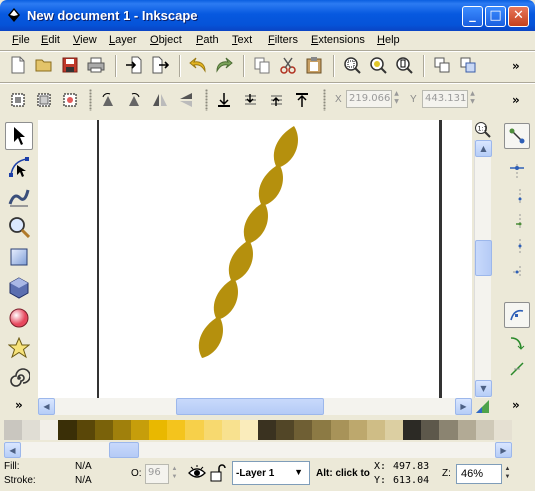 The image size is (535, 491). I want to click on duplicate-button, so click(442, 65).